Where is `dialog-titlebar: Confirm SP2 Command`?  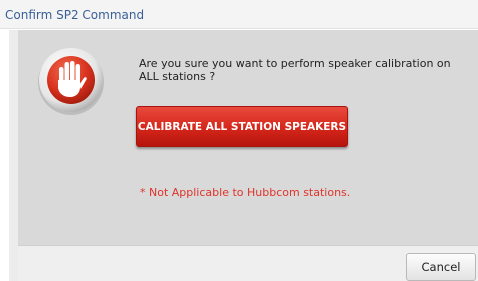
dialog-titlebar: Confirm SP2 Command is located at coordinates (239, 14).